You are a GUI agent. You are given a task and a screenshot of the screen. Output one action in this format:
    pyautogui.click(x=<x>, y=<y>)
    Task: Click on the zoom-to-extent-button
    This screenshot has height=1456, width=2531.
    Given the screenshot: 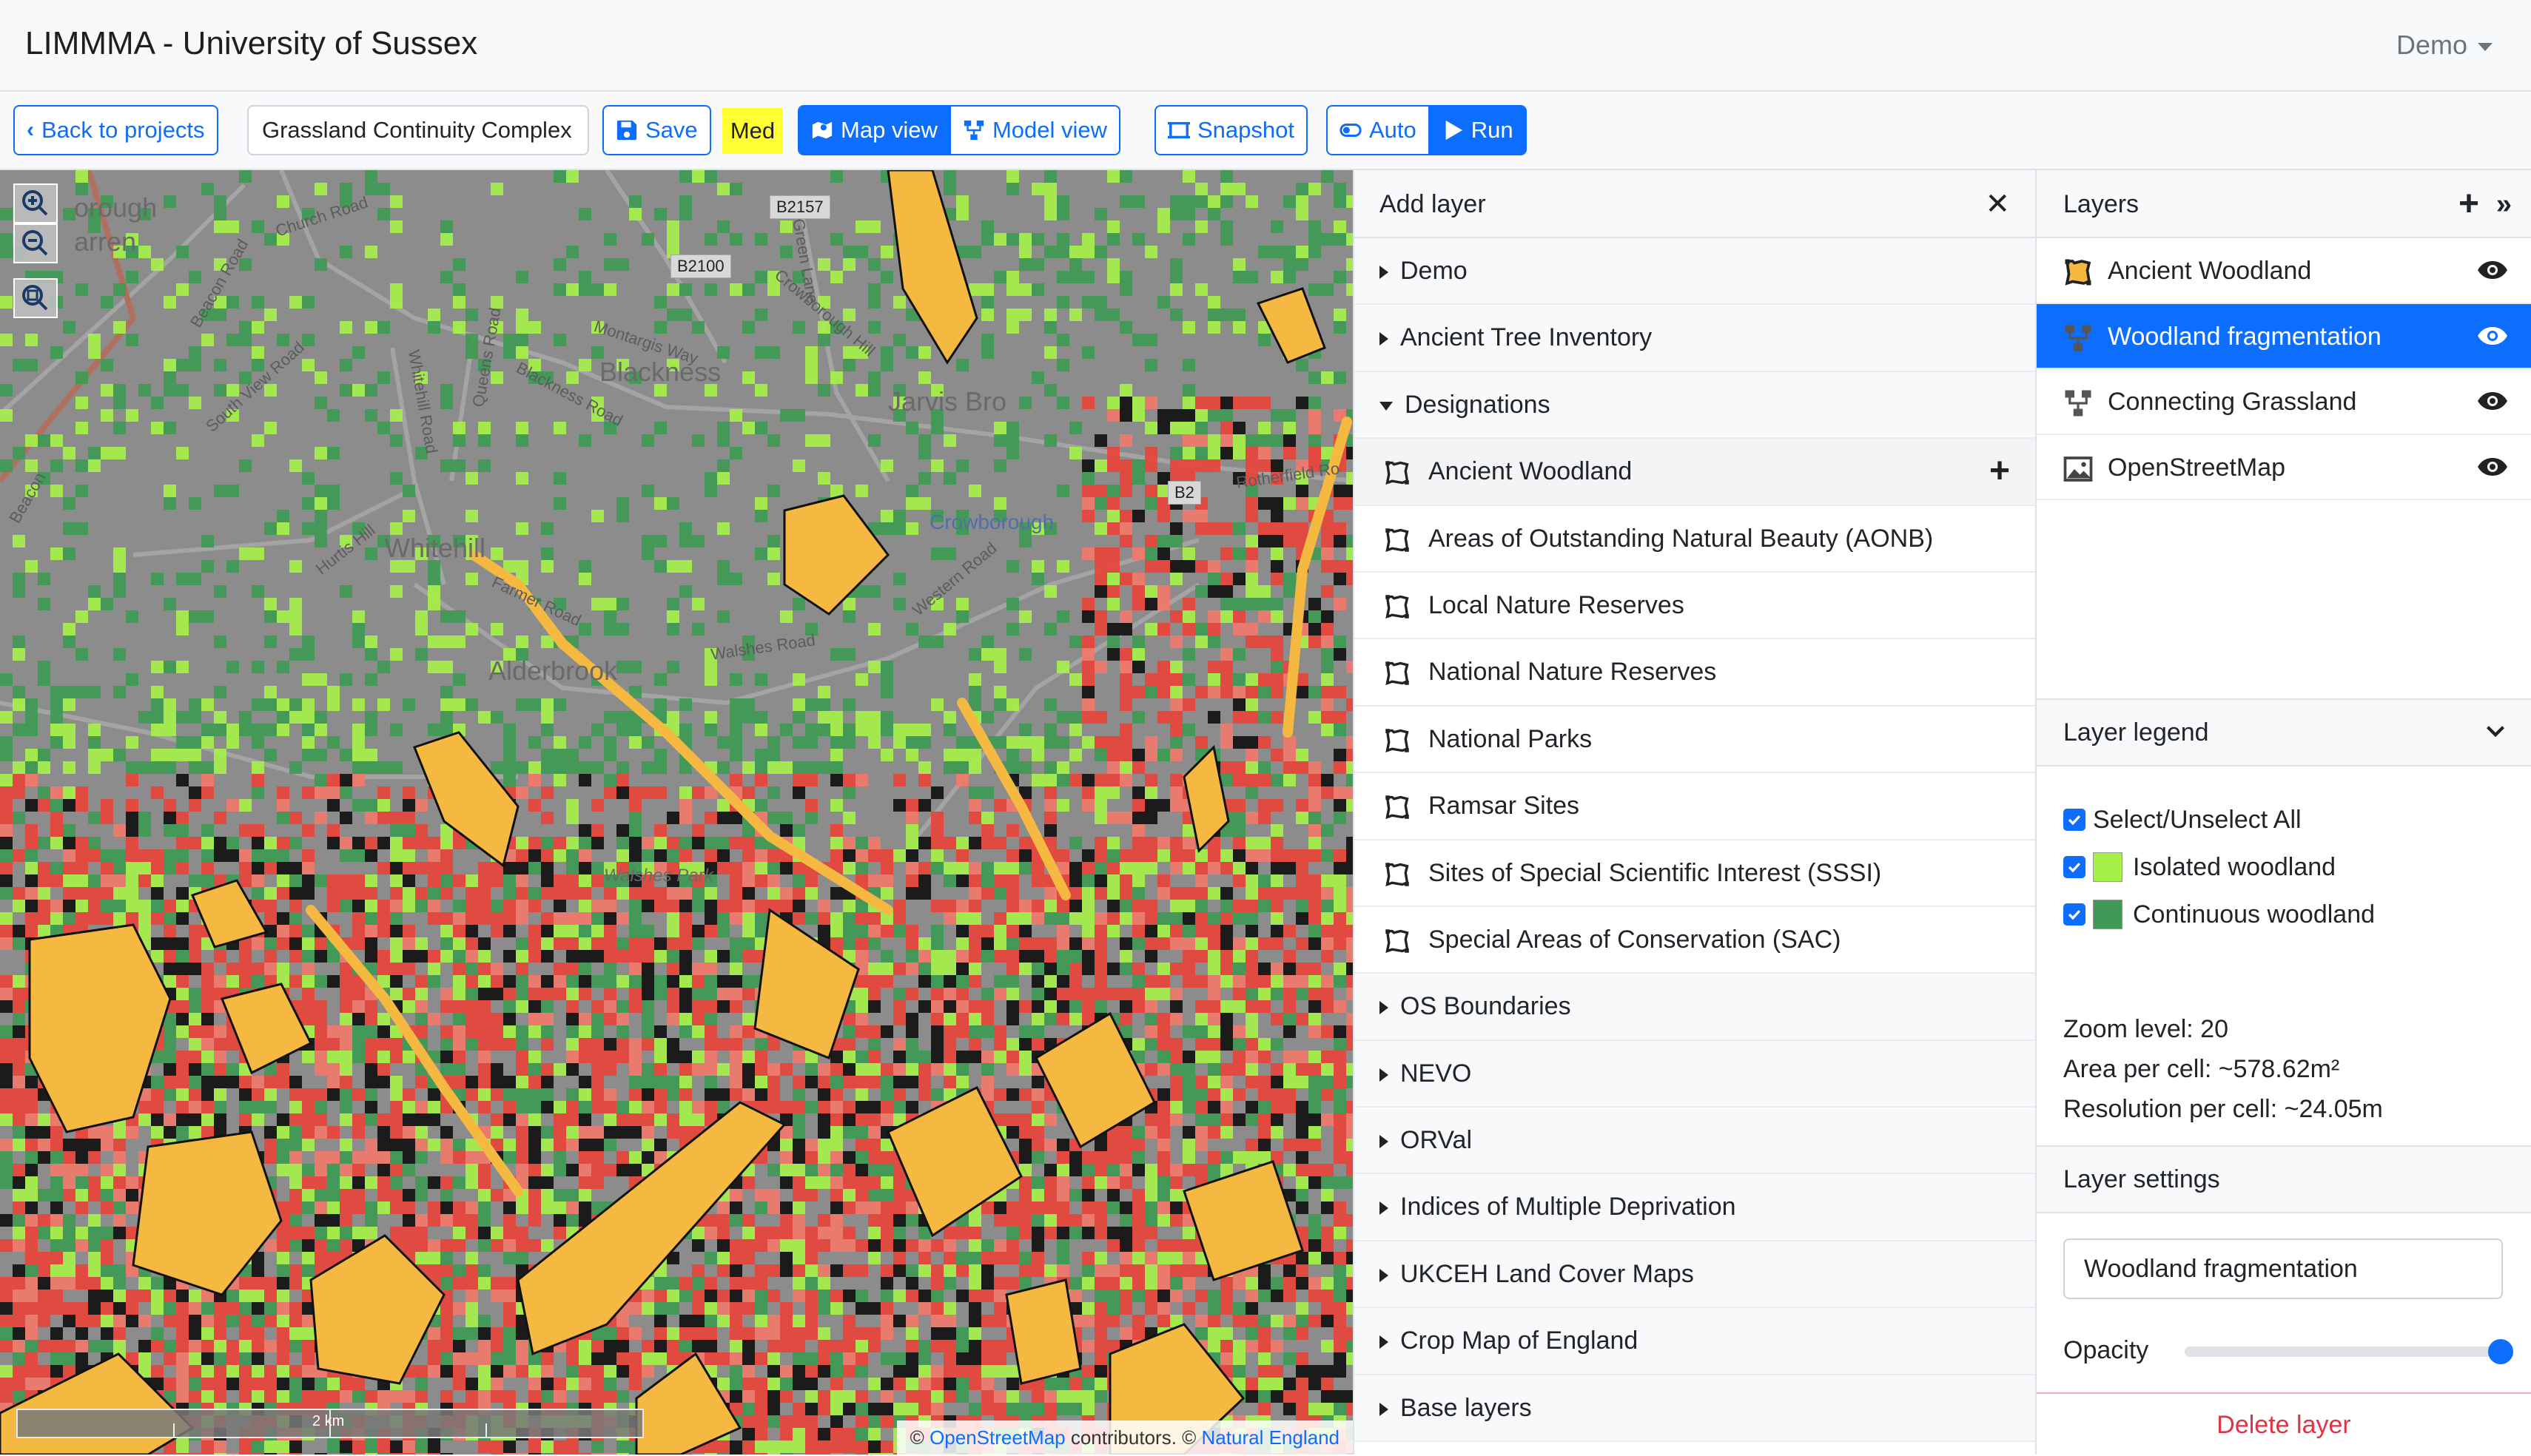 What is the action you would take?
    pyautogui.click(x=35, y=298)
    